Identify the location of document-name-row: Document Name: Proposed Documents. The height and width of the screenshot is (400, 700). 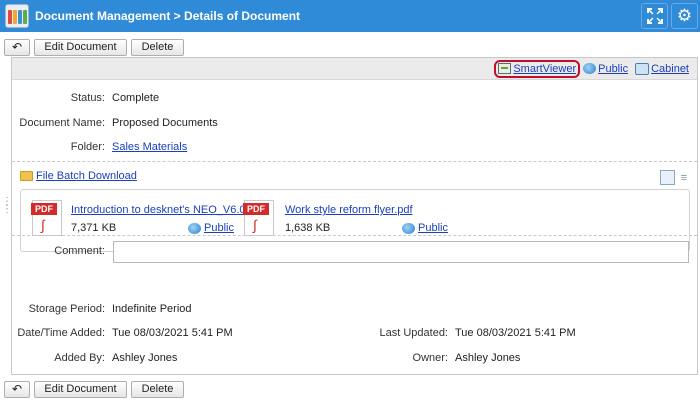
(115, 123).